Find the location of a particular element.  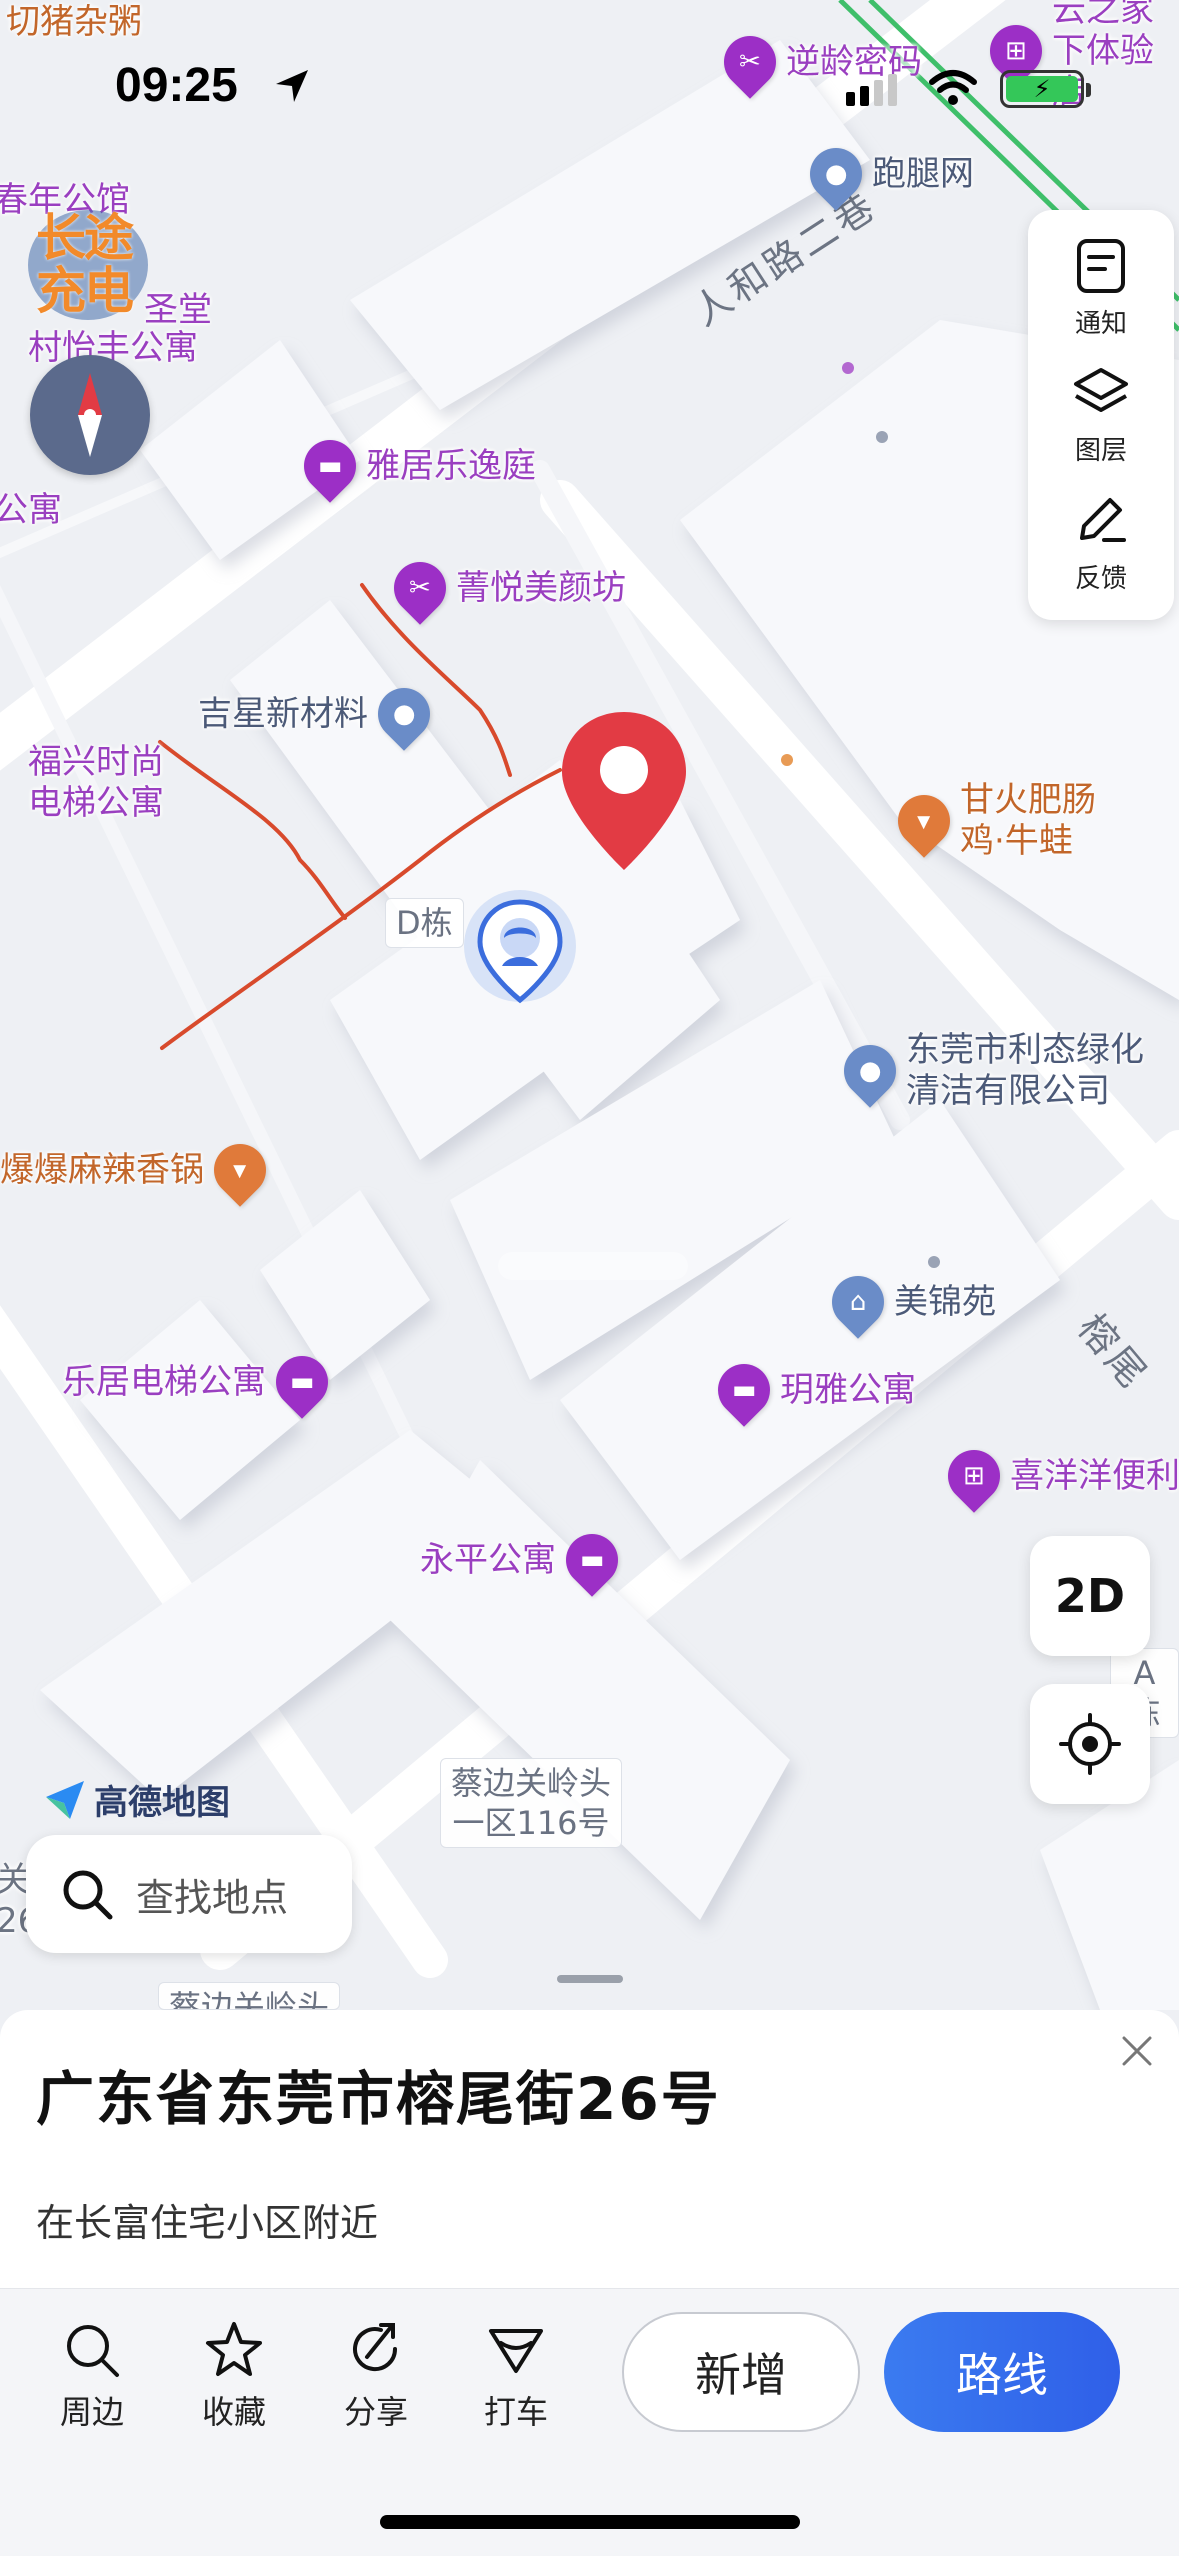

share-button: 分享 is located at coordinates (376, 2376).